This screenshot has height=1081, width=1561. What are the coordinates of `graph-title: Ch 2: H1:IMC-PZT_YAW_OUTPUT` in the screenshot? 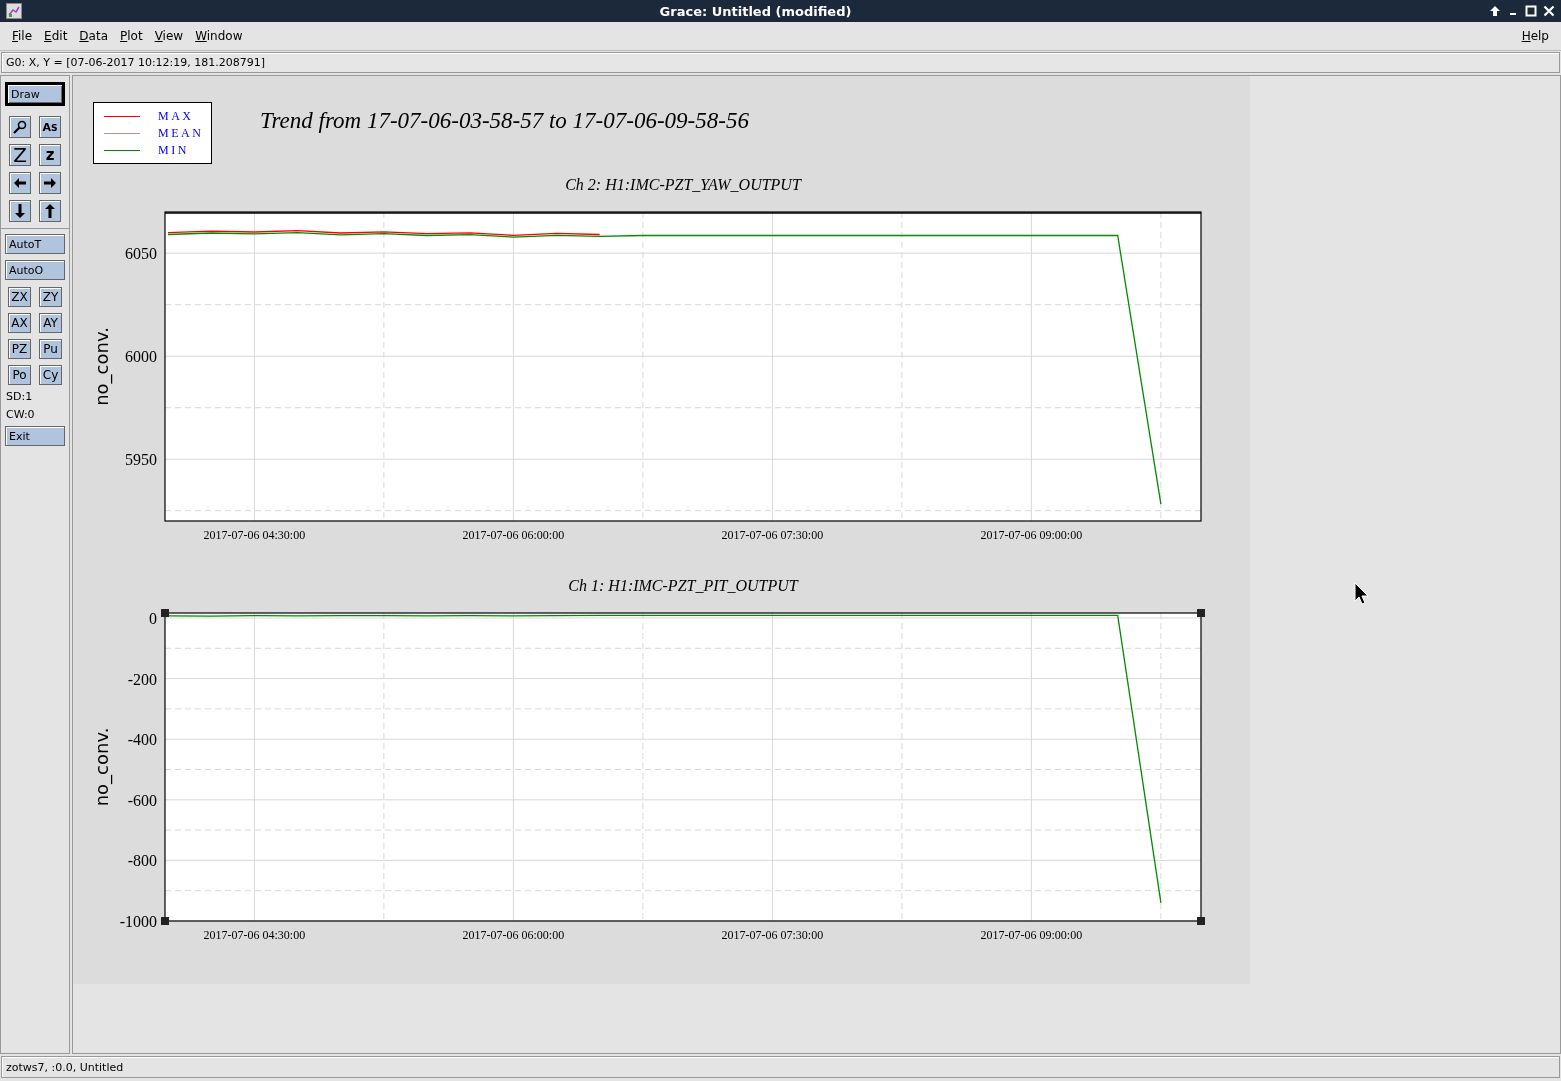 It's located at (683, 184).